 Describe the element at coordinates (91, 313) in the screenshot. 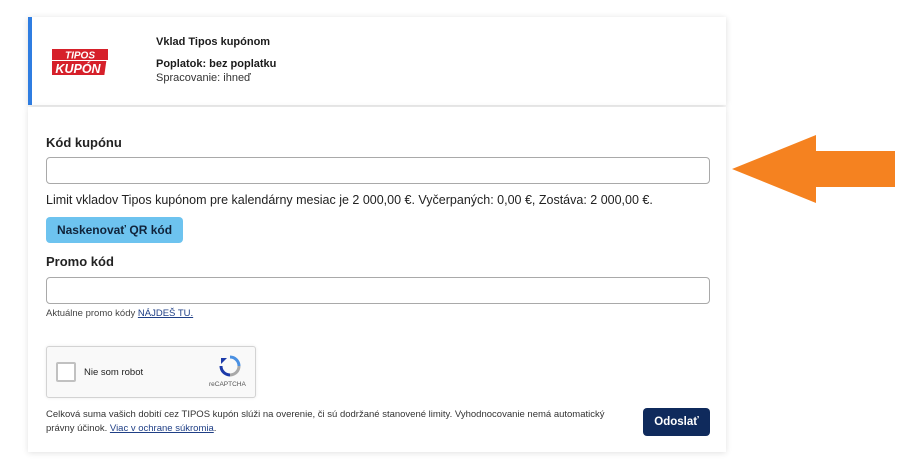

I see `promo-hint-text: Aktuálne promo kódy` at that location.